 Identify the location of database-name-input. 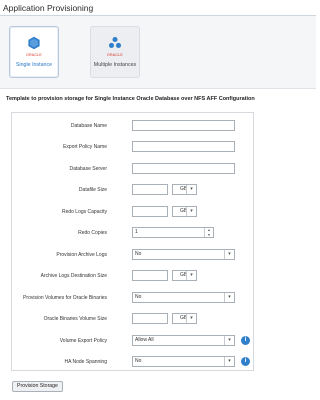
(183, 125).